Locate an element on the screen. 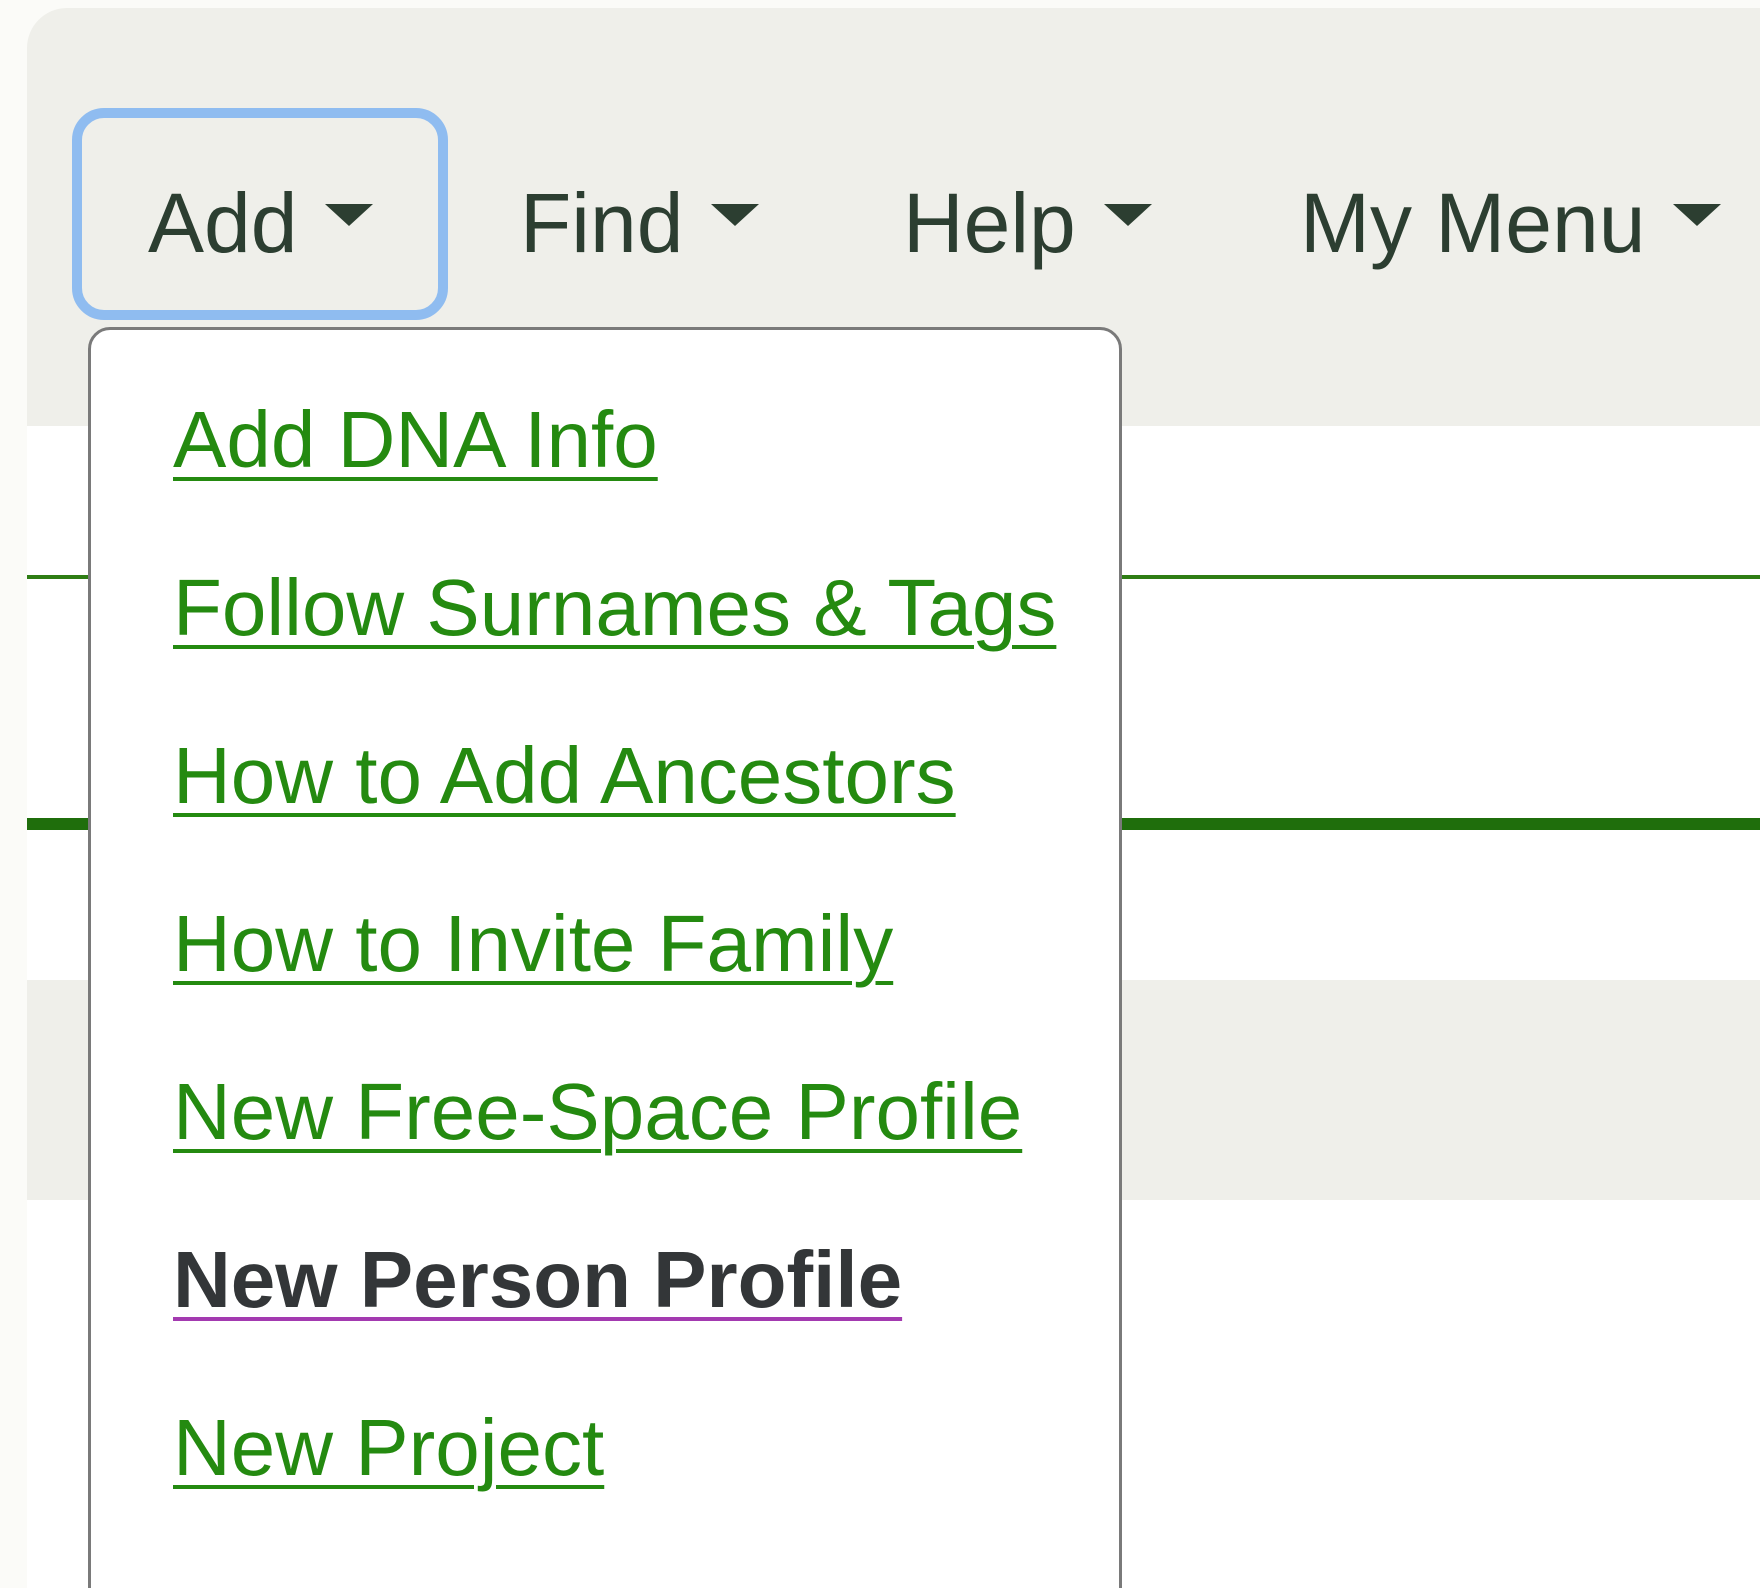 This screenshot has height=1588, width=1760. menu-link-new-project: New Project is located at coordinates (388, 1447).